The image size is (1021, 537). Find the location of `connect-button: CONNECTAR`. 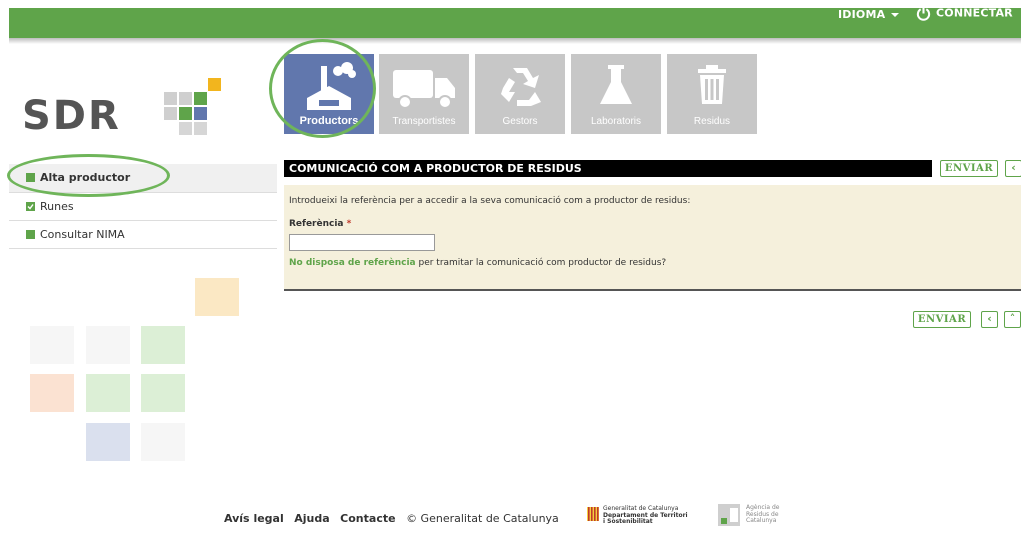

connect-button: CONNECTAR is located at coordinates (964, 13).